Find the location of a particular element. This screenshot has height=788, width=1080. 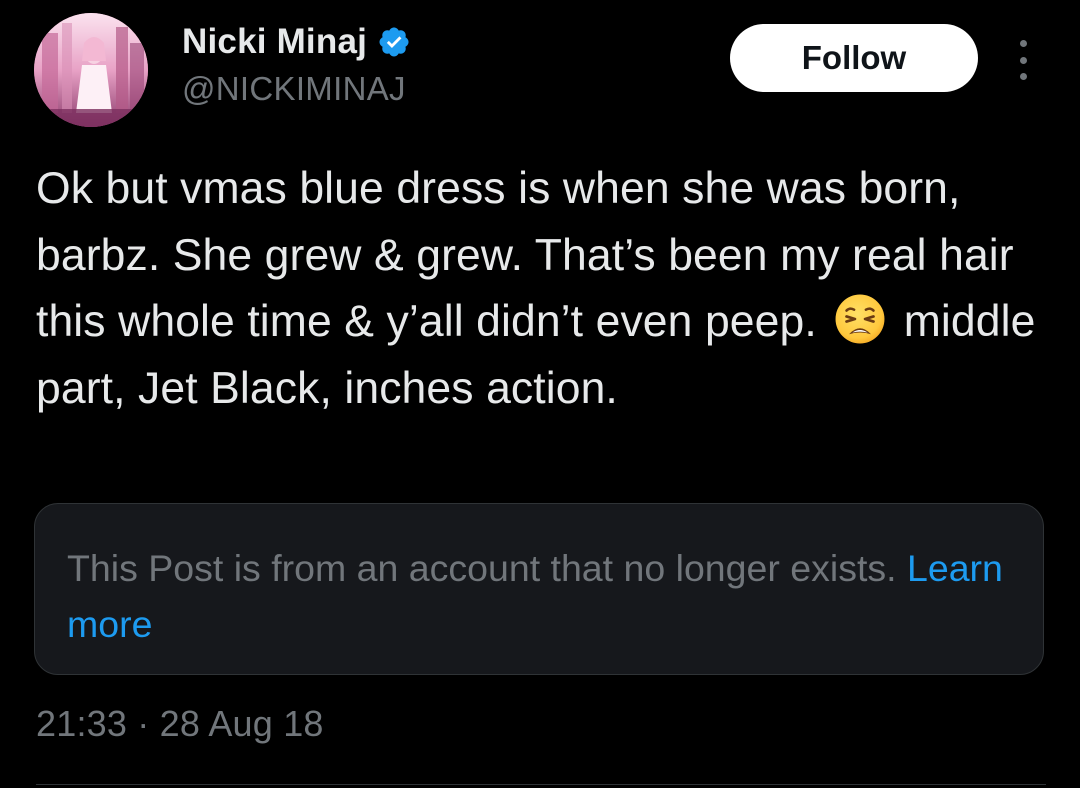

author-avatar is located at coordinates (91, 70).